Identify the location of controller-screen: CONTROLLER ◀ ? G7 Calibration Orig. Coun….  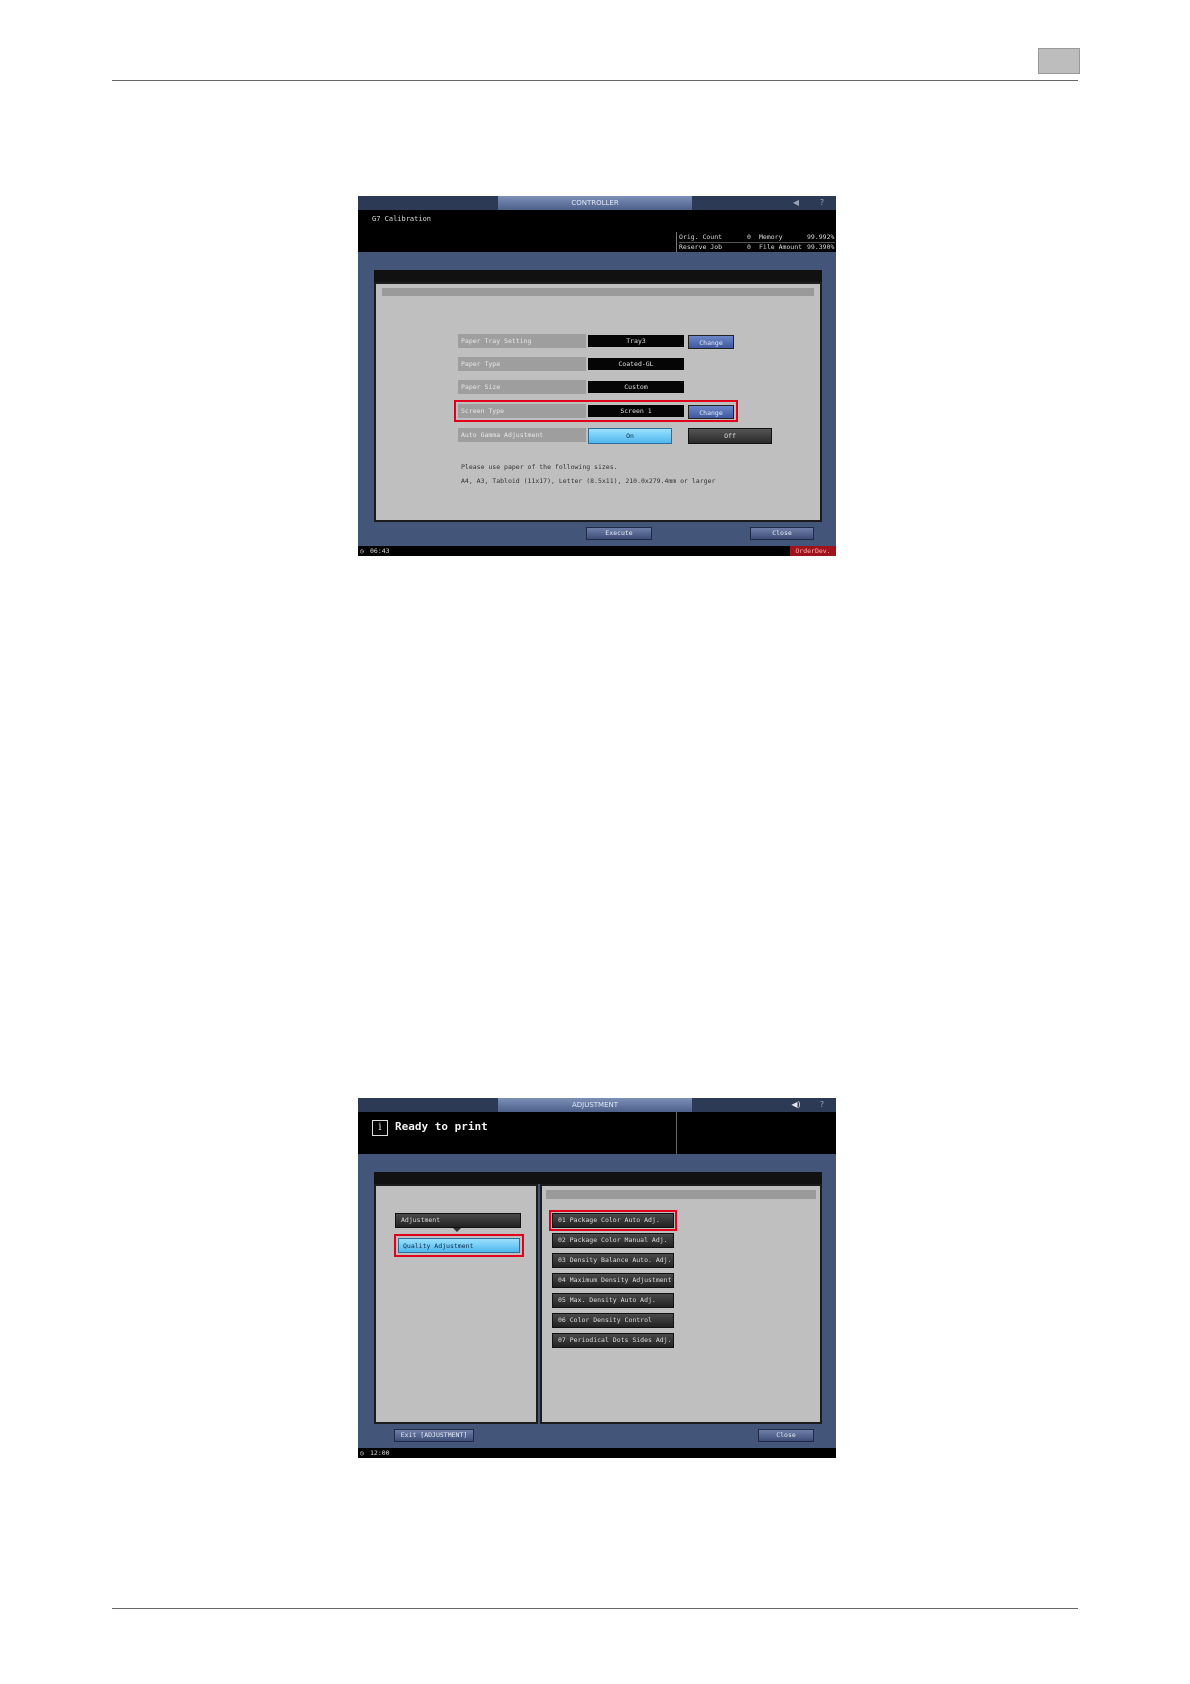
(597, 376).